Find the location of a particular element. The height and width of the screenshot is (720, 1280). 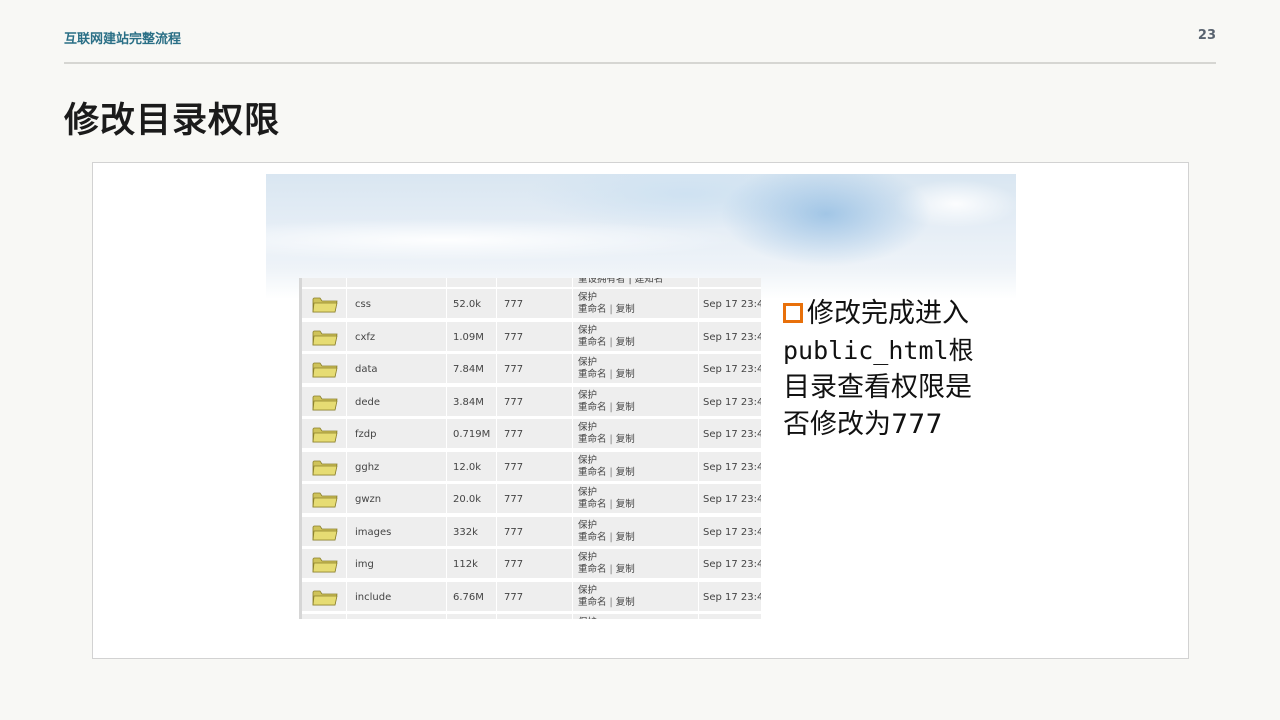

table-row: img 112k 777 保护 重命名 | 复制 Sep 17 23:4 is located at coordinates (531, 564).